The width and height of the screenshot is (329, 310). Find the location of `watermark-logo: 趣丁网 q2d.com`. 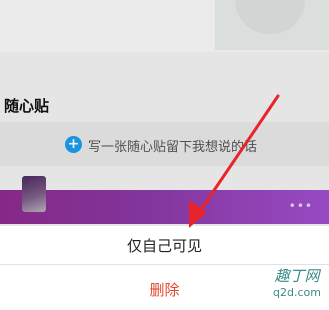

watermark-logo: 趣丁网 q2d.com is located at coordinates (297, 286).